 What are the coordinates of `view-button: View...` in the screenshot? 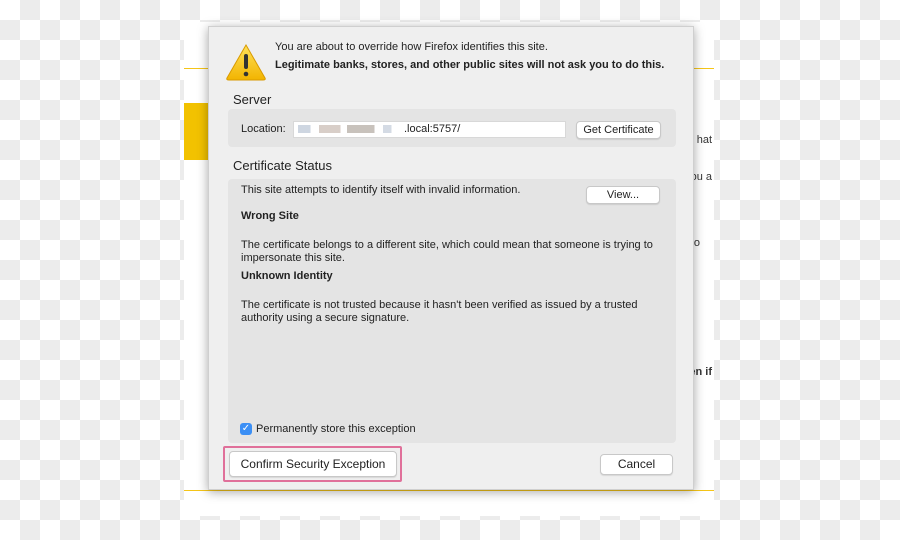 It's located at (623, 195).